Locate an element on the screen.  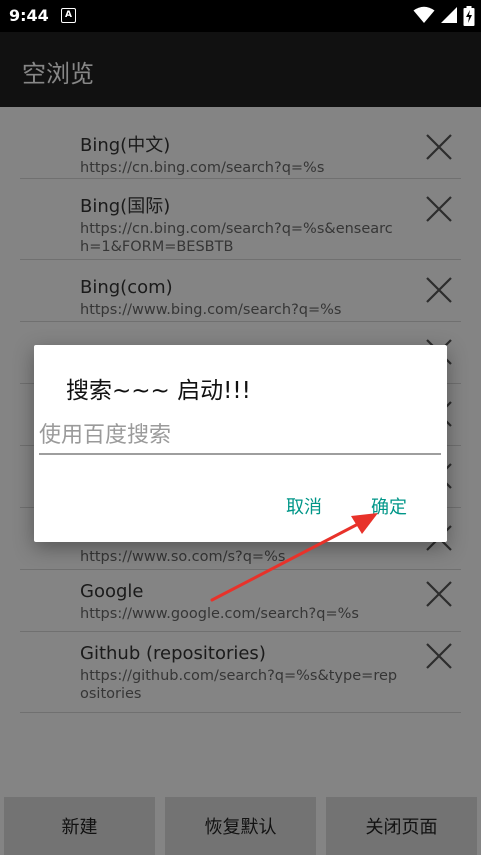
status-icons is located at coordinates (444, 16).